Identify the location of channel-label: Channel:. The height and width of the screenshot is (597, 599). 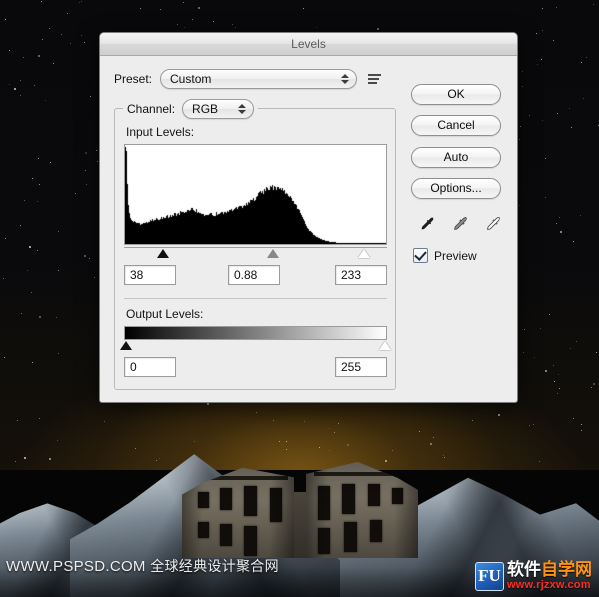
(151, 109).